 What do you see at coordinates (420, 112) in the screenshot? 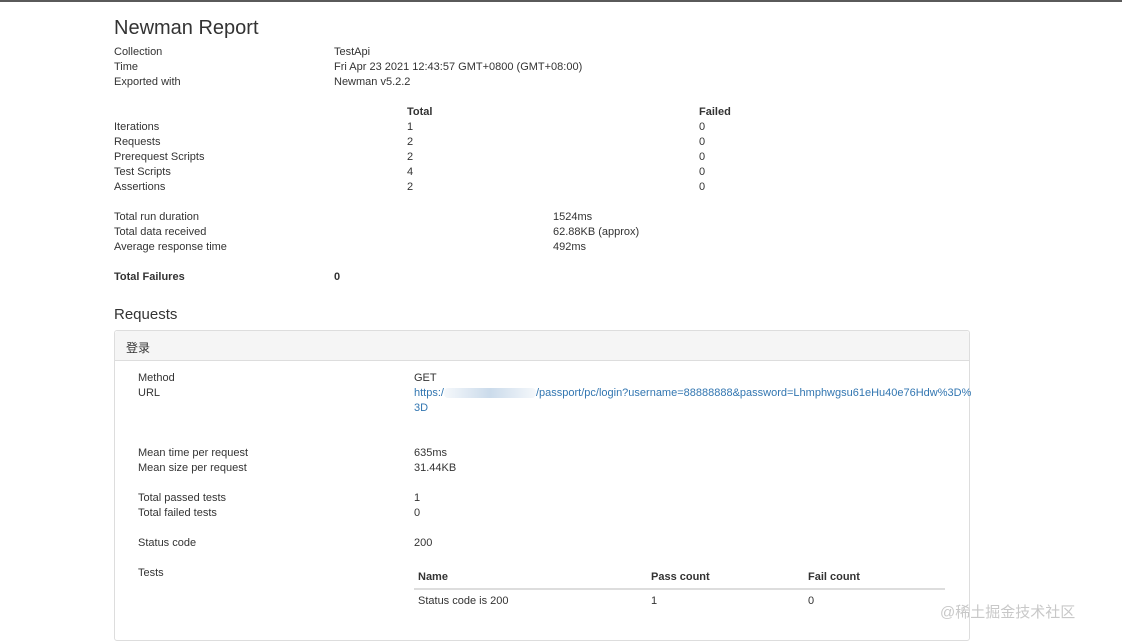
I see `summary-total-header: Total` at bounding box center [420, 112].